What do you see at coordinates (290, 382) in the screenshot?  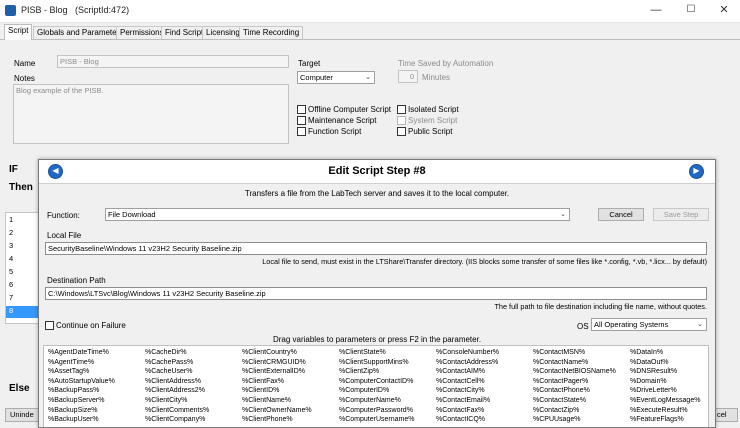 I see `variable-item: %ClientFax%` at bounding box center [290, 382].